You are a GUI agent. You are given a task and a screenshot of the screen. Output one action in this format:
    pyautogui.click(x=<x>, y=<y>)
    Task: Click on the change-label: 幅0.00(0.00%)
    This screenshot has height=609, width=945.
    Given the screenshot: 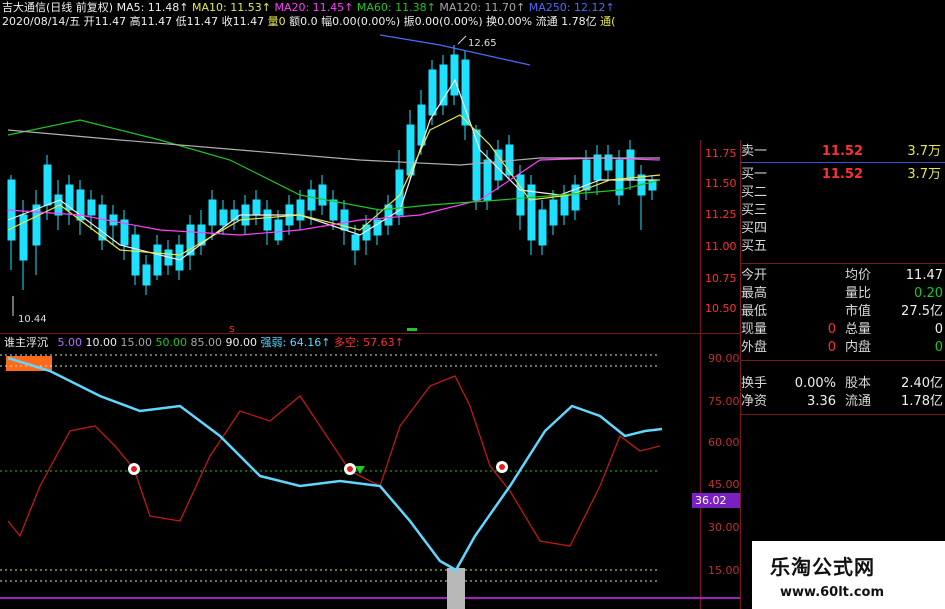 What is the action you would take?
    pyautogui.click(x=361, y=21)
    